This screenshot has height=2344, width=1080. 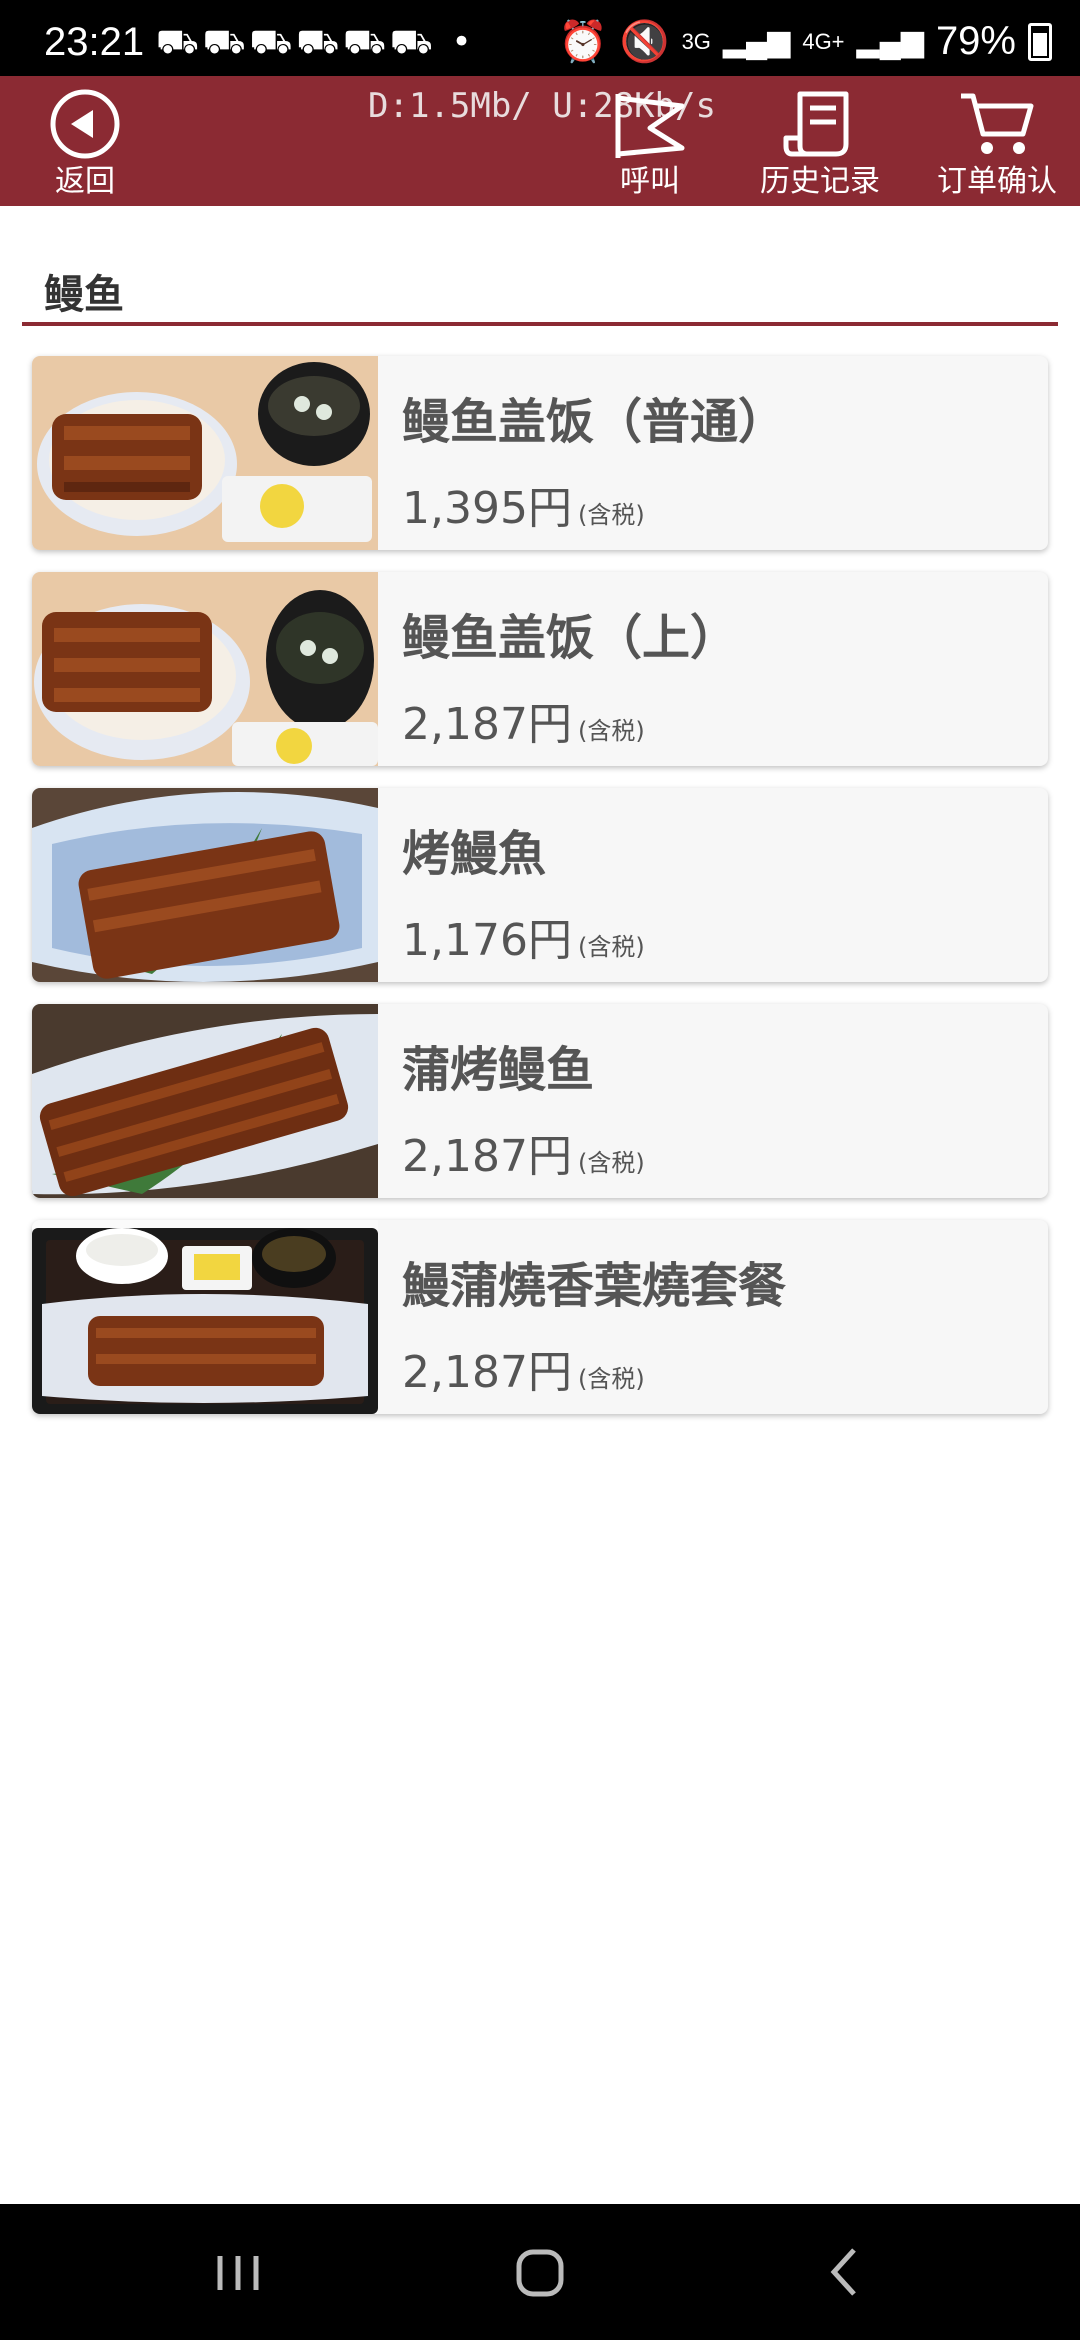 I want to click on cart-icon, so click(x=997, y=126).